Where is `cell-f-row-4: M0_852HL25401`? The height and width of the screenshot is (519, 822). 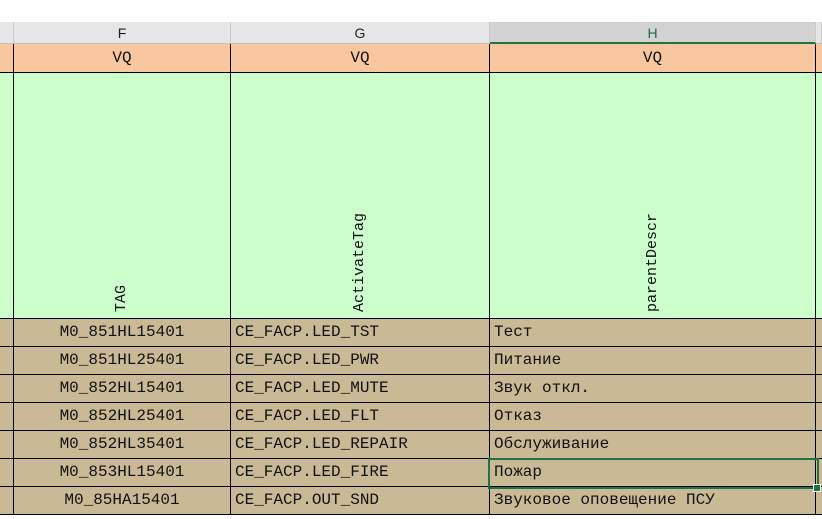 cell-f-row-4: M0_852HL25401 is located at coordinates (122, 417).